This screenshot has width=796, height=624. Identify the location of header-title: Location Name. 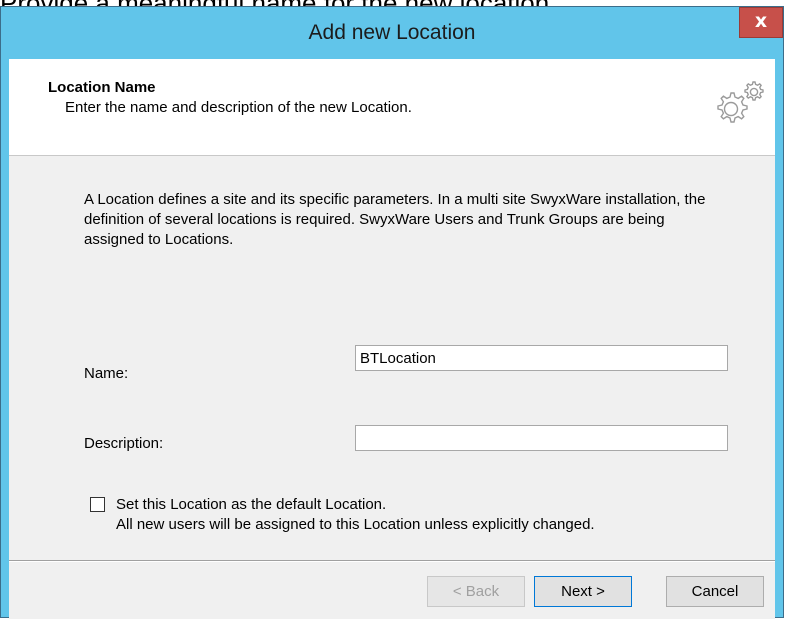
(102, 87).